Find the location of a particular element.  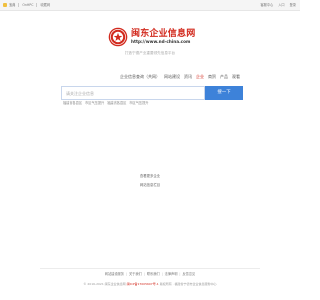

topbar-right-link-1: 客服中心 is located at coordinates (267, 5).